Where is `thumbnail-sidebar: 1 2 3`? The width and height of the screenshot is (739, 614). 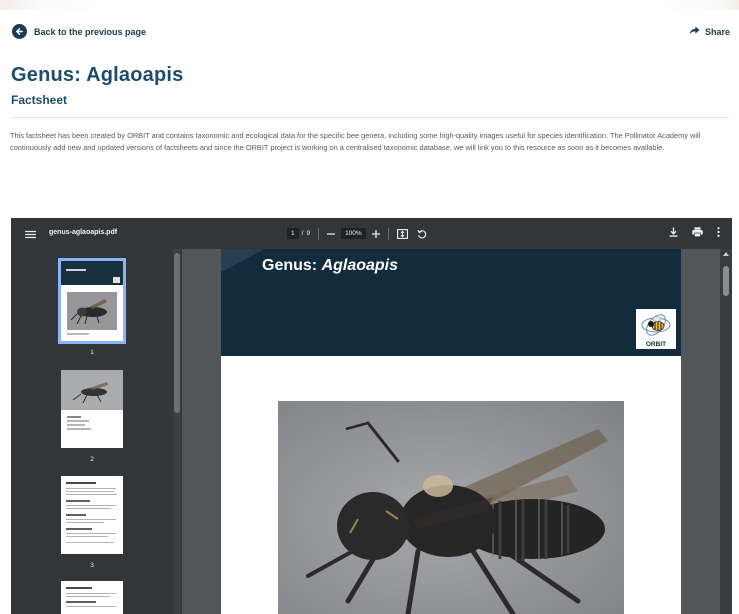
thumbnail-sidebar: 1 2 3 is located at coordinates (96, 431).